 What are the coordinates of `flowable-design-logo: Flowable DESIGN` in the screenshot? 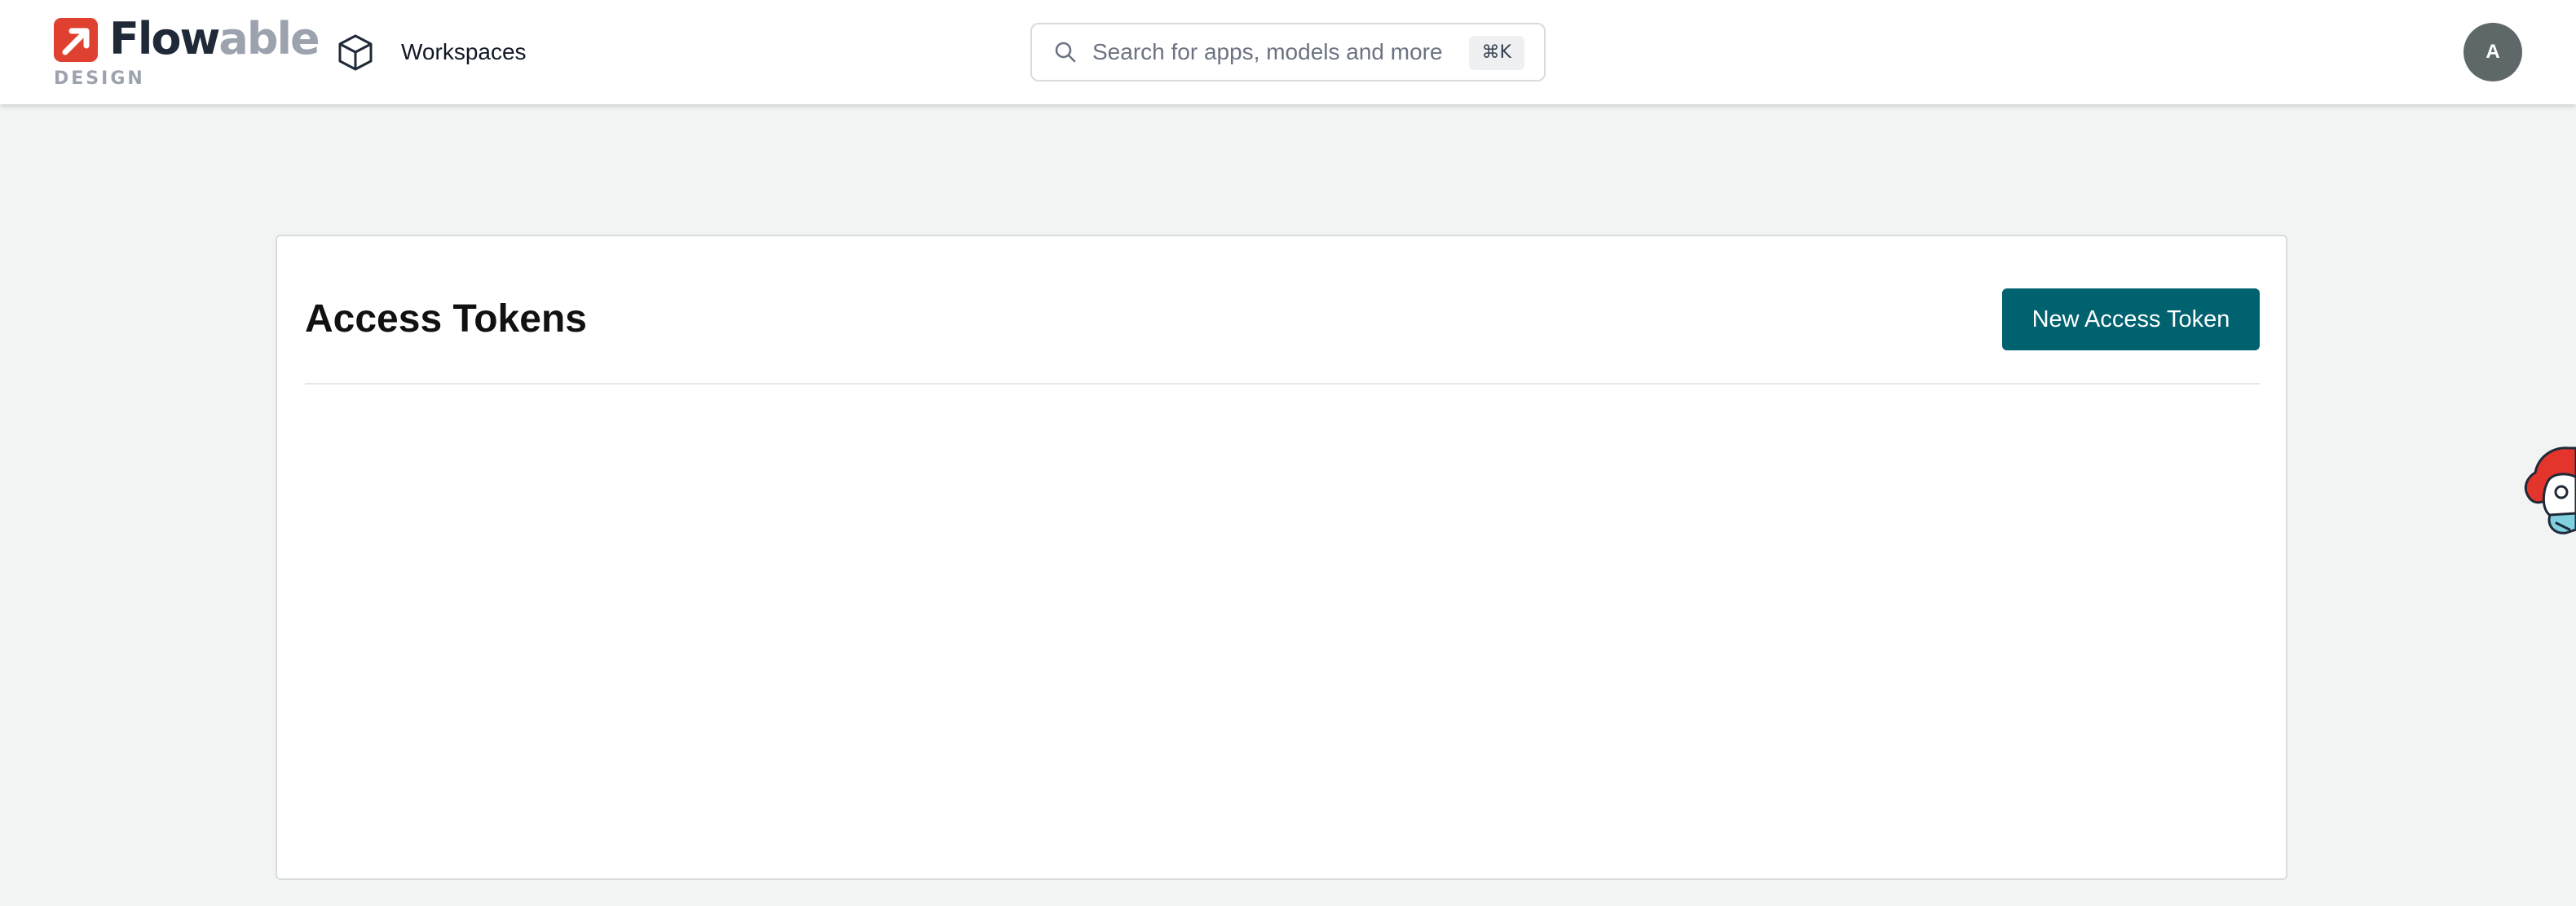 It's located at (187, 52).